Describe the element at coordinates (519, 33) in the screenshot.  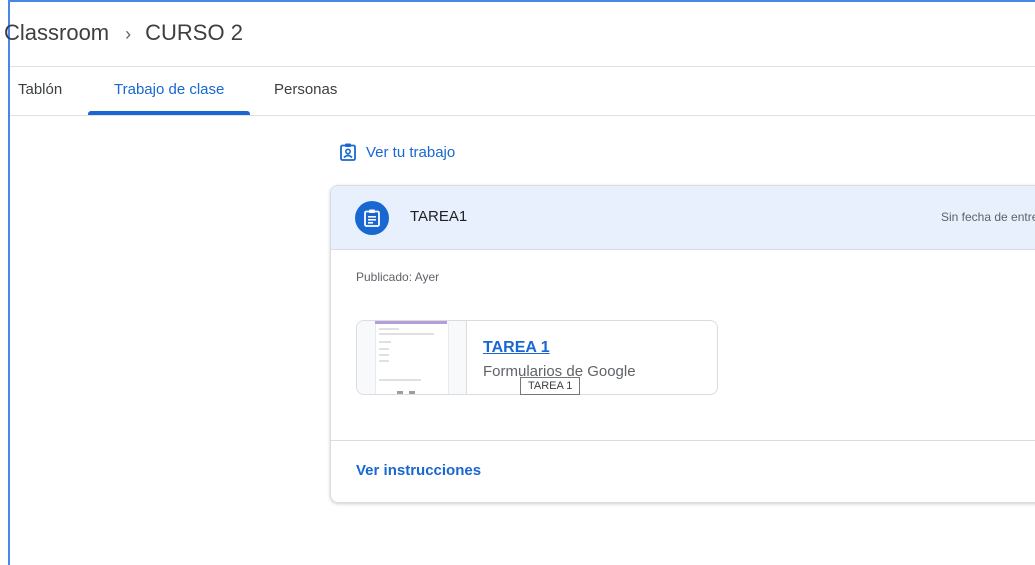
I see `top-header: Classroom › CURSO 2` at that location.